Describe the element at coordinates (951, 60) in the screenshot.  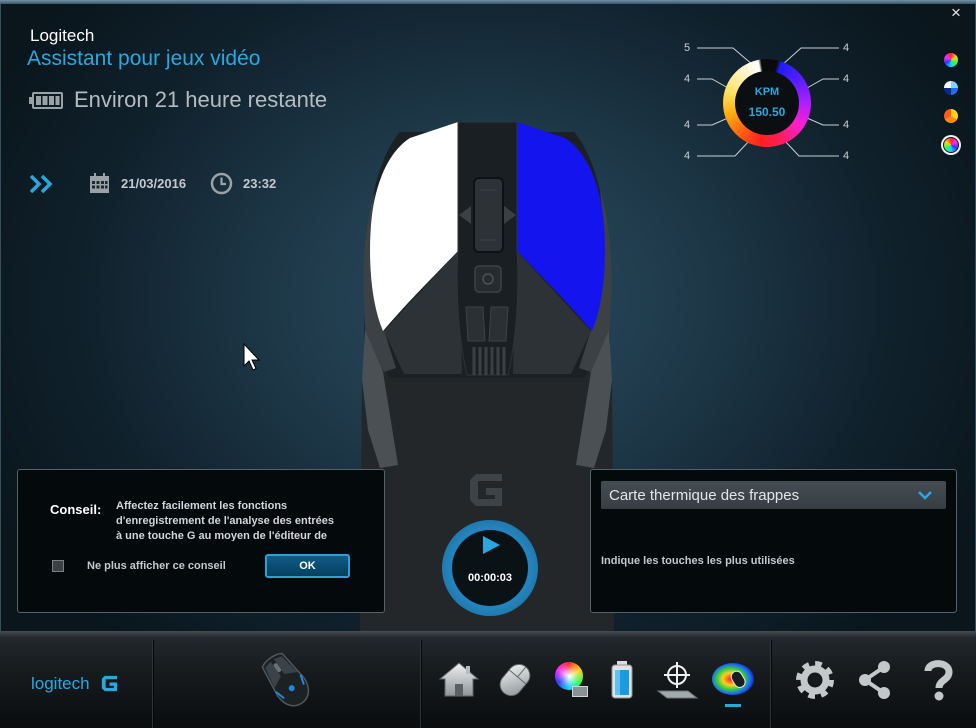
I see `rainbow-icon` at that location.